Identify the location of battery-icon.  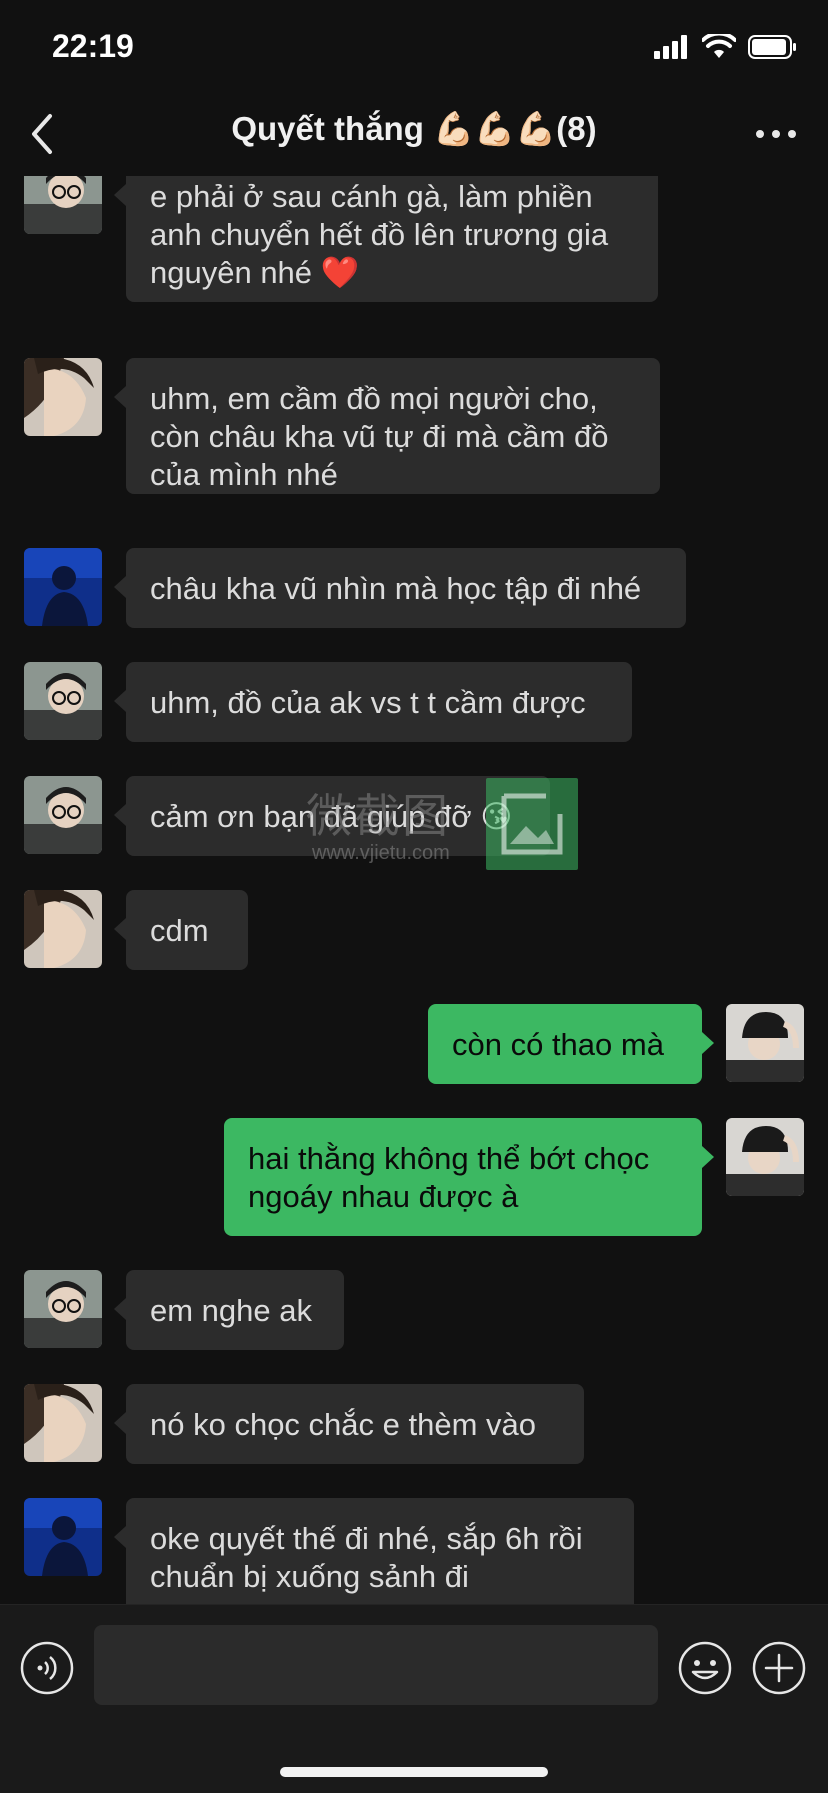
(772, 47).